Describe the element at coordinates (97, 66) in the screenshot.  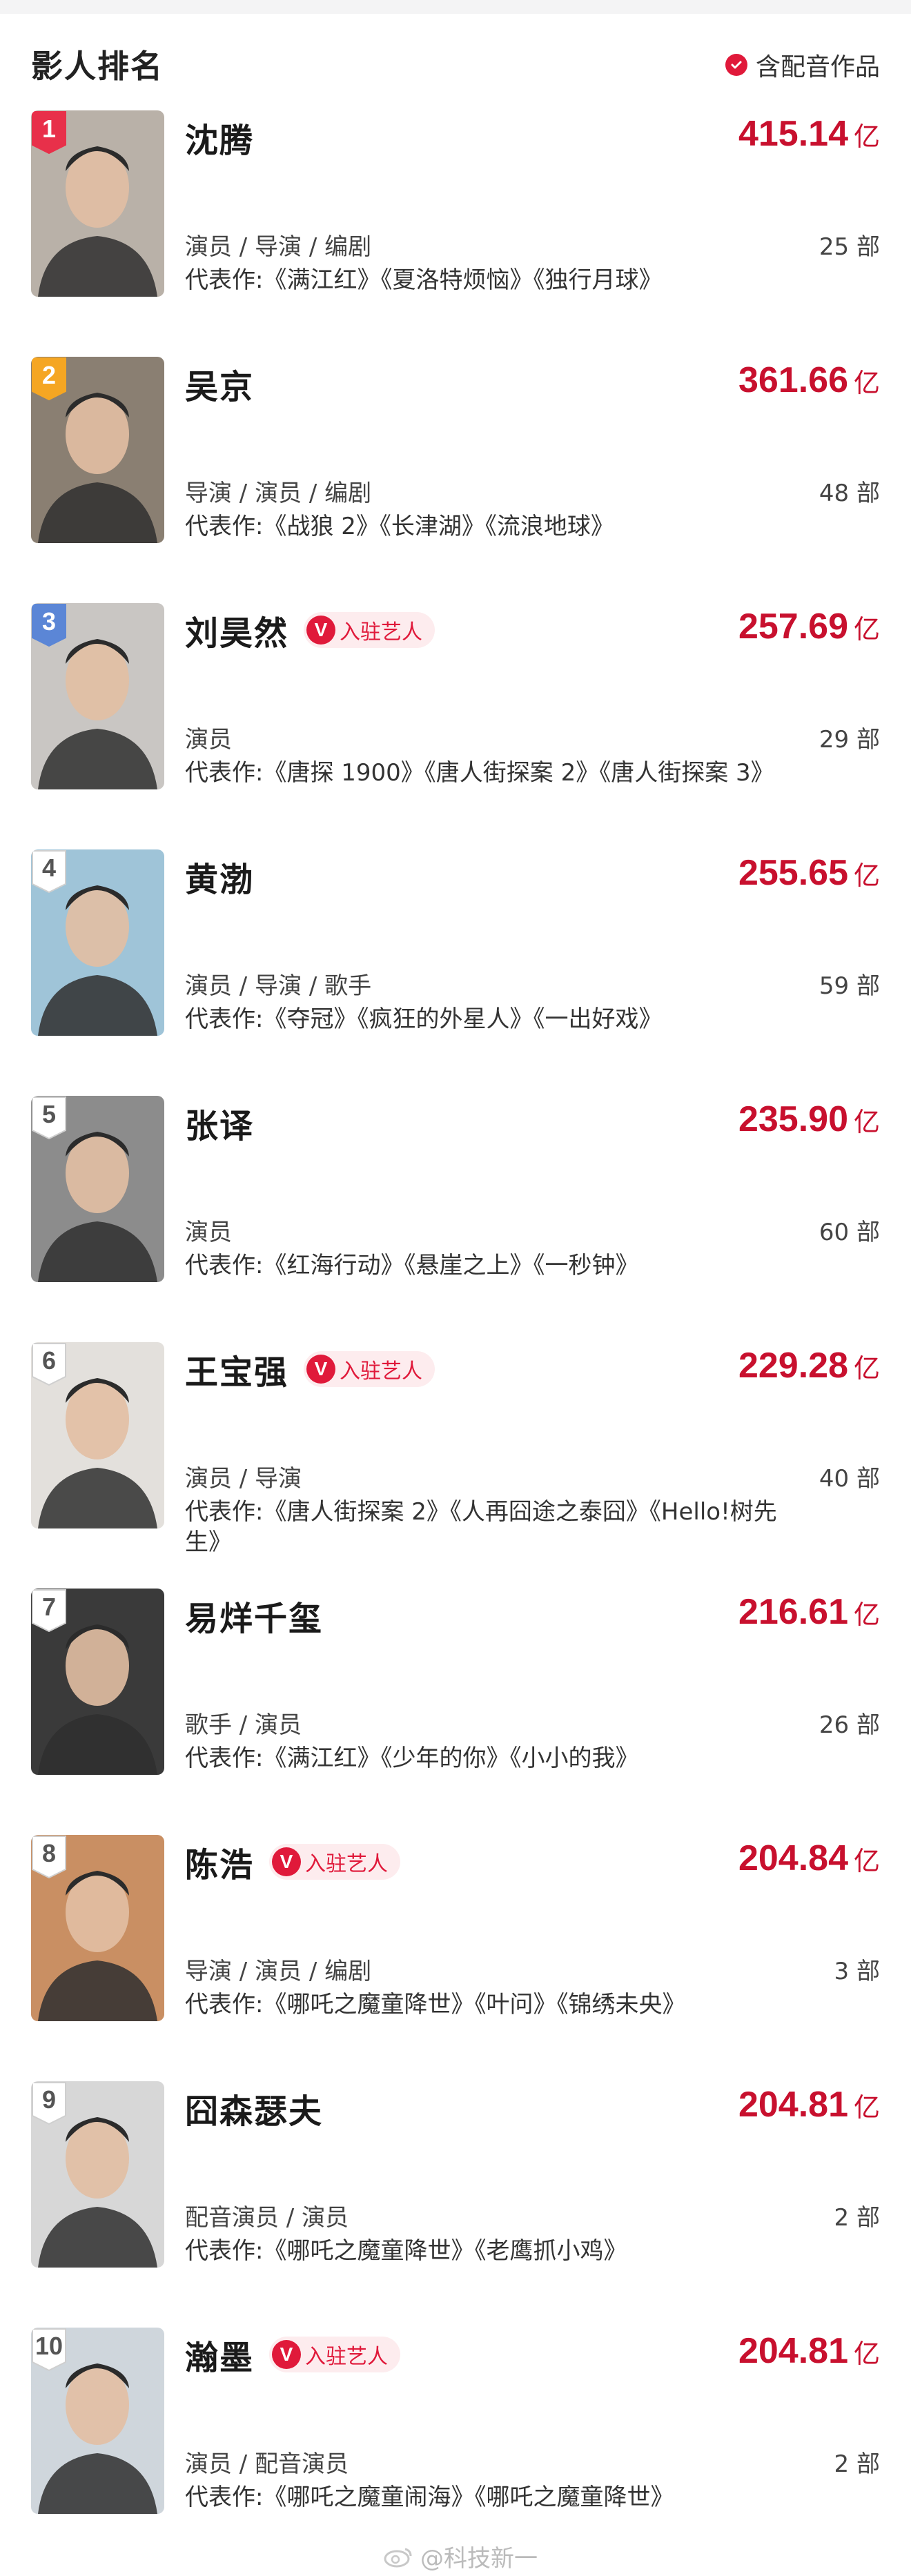
I see `page-title: 影人排名` at that location.